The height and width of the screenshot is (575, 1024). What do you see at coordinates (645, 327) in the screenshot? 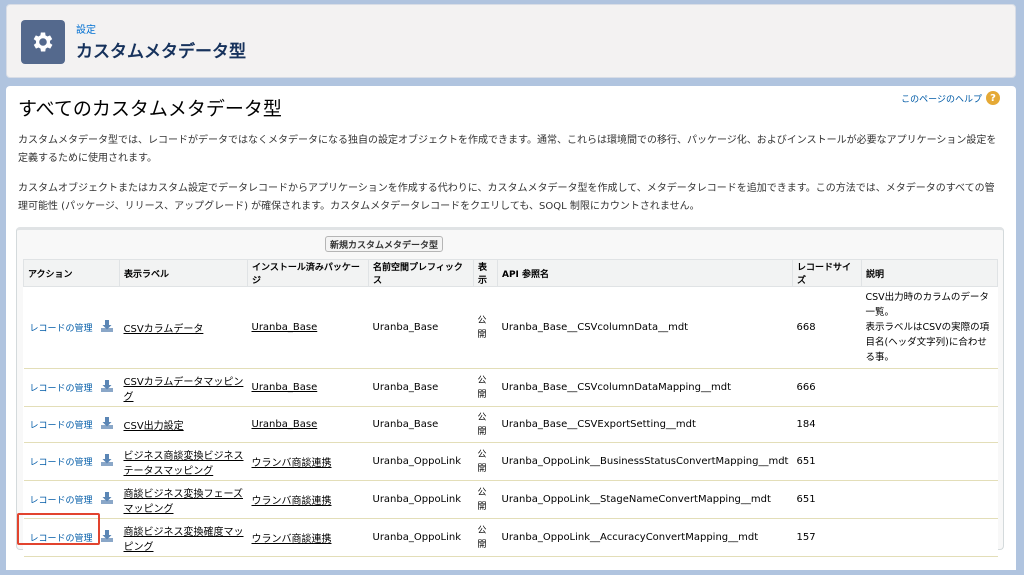
I see `api-name-cell: Uranba_Base__CSVcolumnData__mdt` at bounding box center [645, 327].